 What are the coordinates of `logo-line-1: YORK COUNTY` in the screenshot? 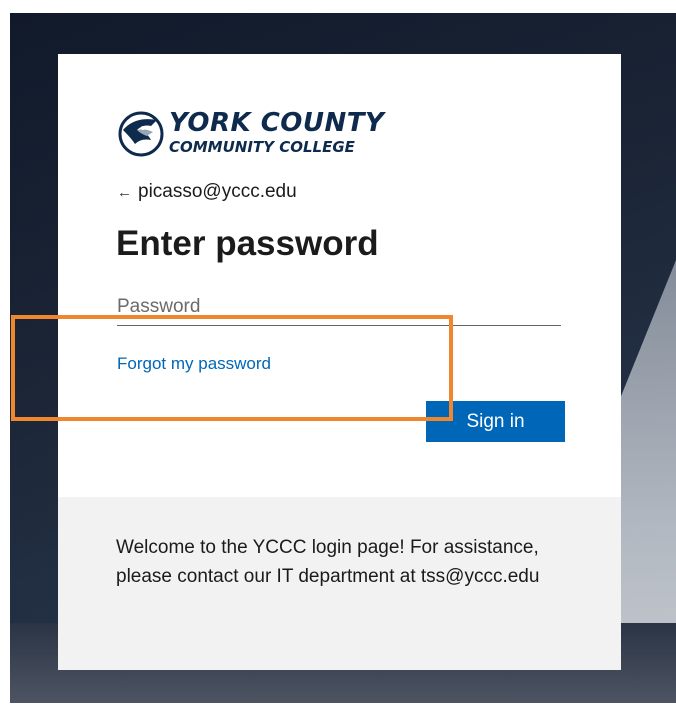 It's located at (277, 123).